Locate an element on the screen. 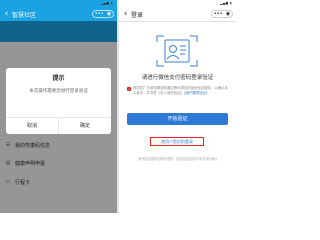 This screenshot has width=320, height=240. face-id-icon is located at coordinates (177, 51).